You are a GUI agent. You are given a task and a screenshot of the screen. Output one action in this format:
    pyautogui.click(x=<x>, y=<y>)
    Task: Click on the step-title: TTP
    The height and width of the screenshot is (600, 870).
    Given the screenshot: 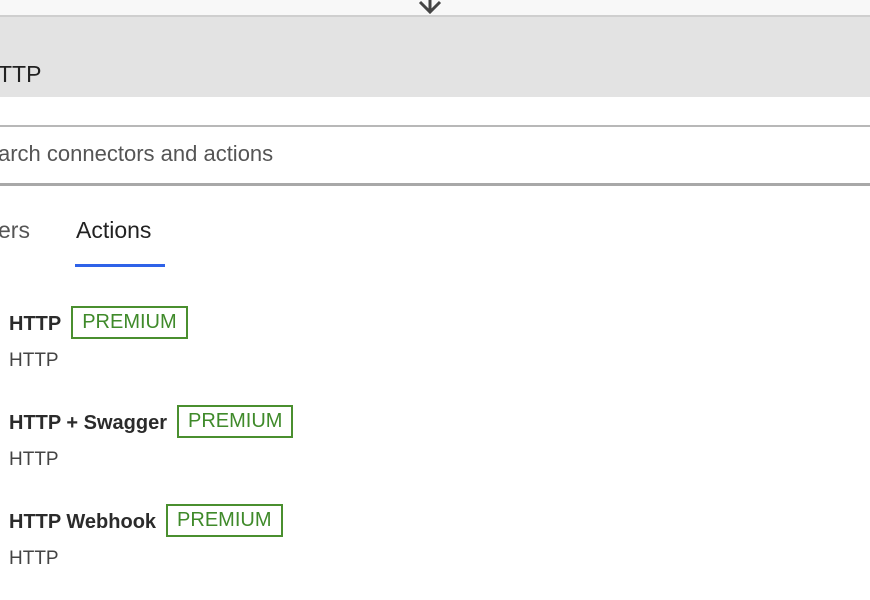 What is the action you would take?
    pyautogui.click(x=21, y=74)
    